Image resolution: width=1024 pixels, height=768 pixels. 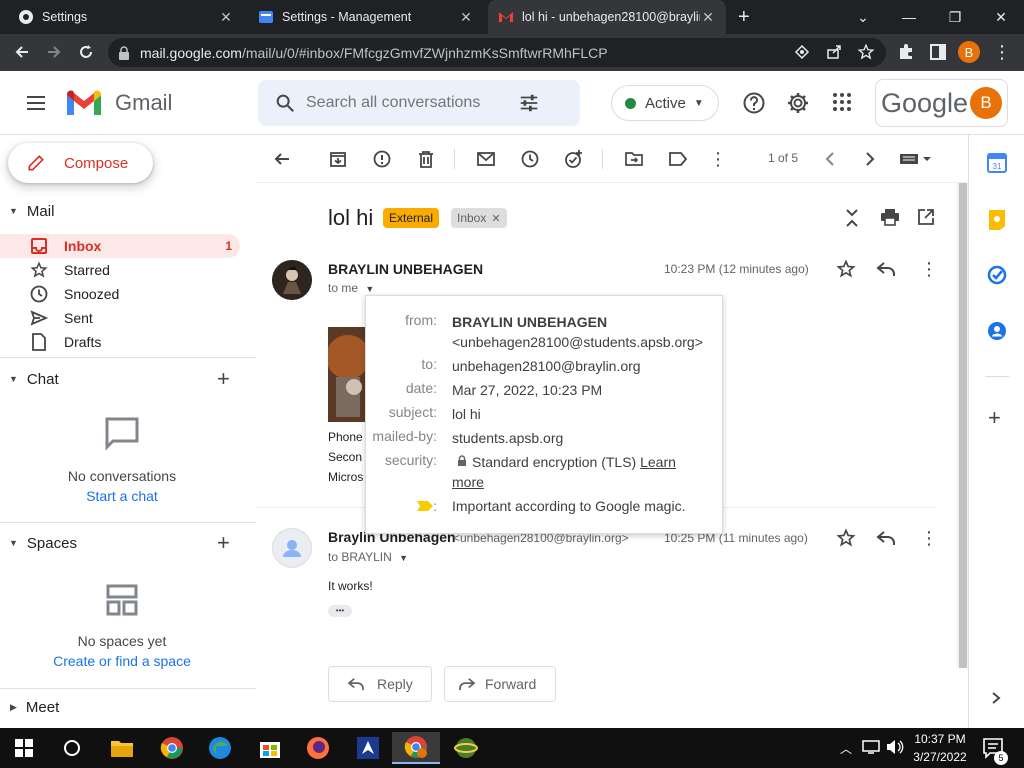 What do you see at coordinates (802, 52) in the screenshot?
I see `install-app-icon` at bounding box center [802, 52].